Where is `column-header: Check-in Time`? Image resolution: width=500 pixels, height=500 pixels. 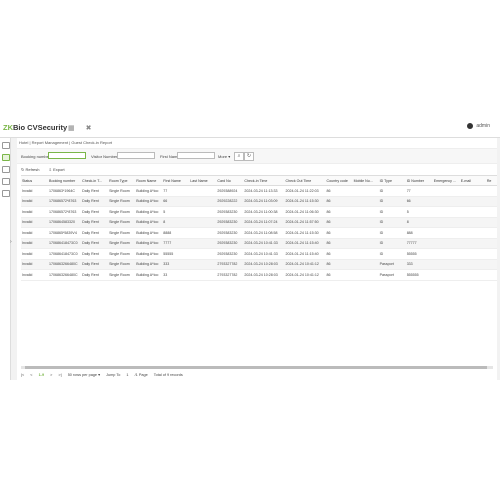 column-header: Check-in Time is located at coordinates (264, 181).